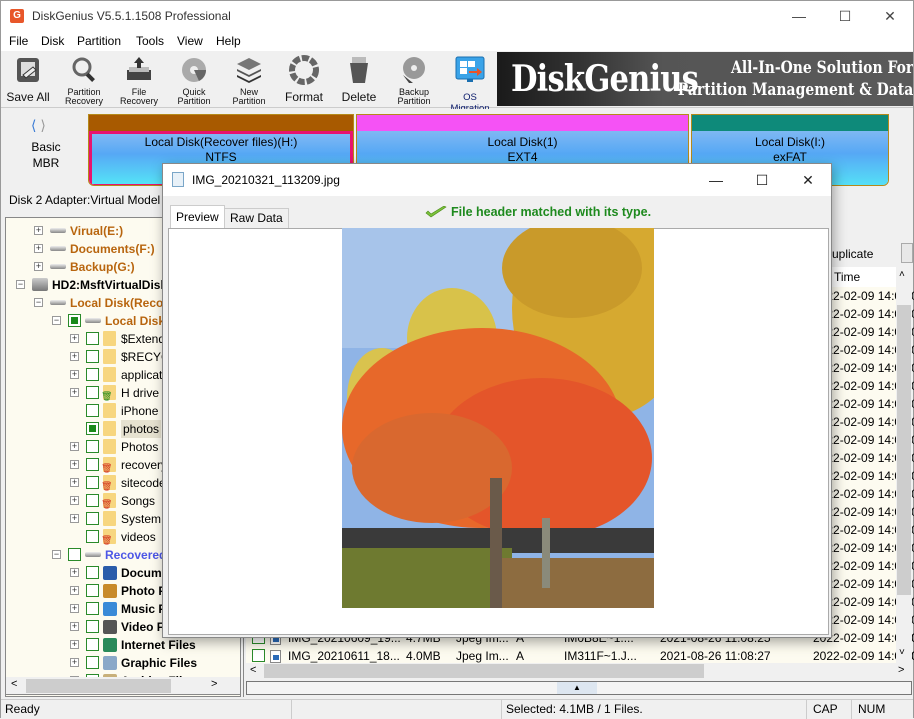  What do you see at coordinates (123, 663) in the screenshot?
I see `tree-item: + Graphic Files` at bounding box center [123, 663].